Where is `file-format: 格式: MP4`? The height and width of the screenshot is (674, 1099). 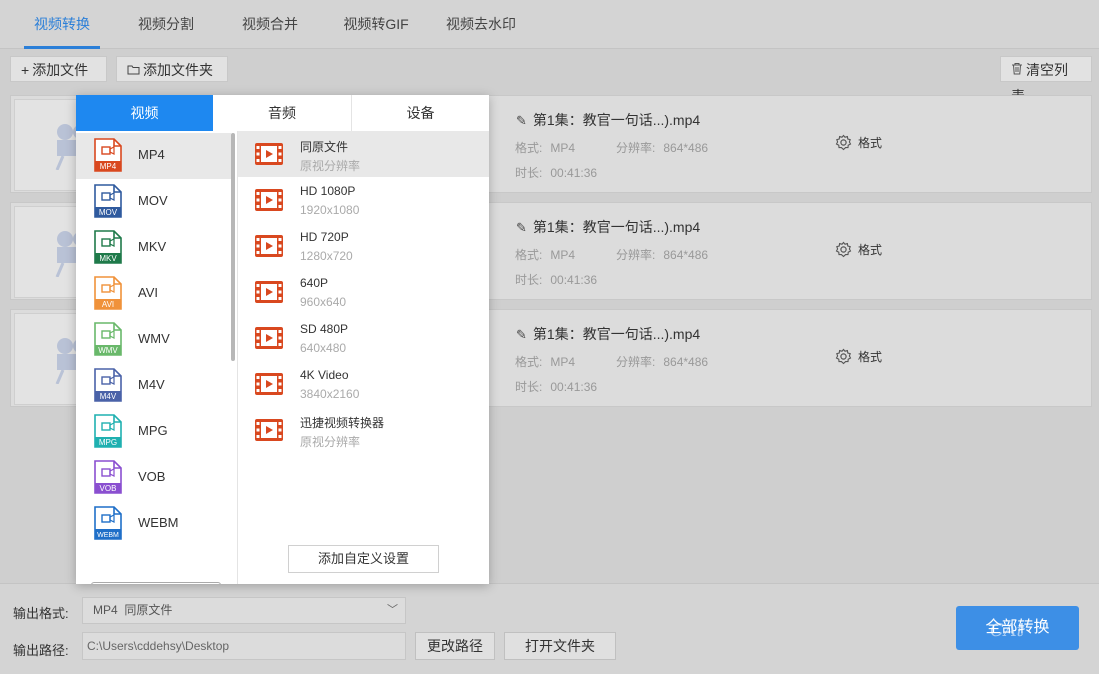
file-format: 格式: MP4 is located at coordinates (545, 147).